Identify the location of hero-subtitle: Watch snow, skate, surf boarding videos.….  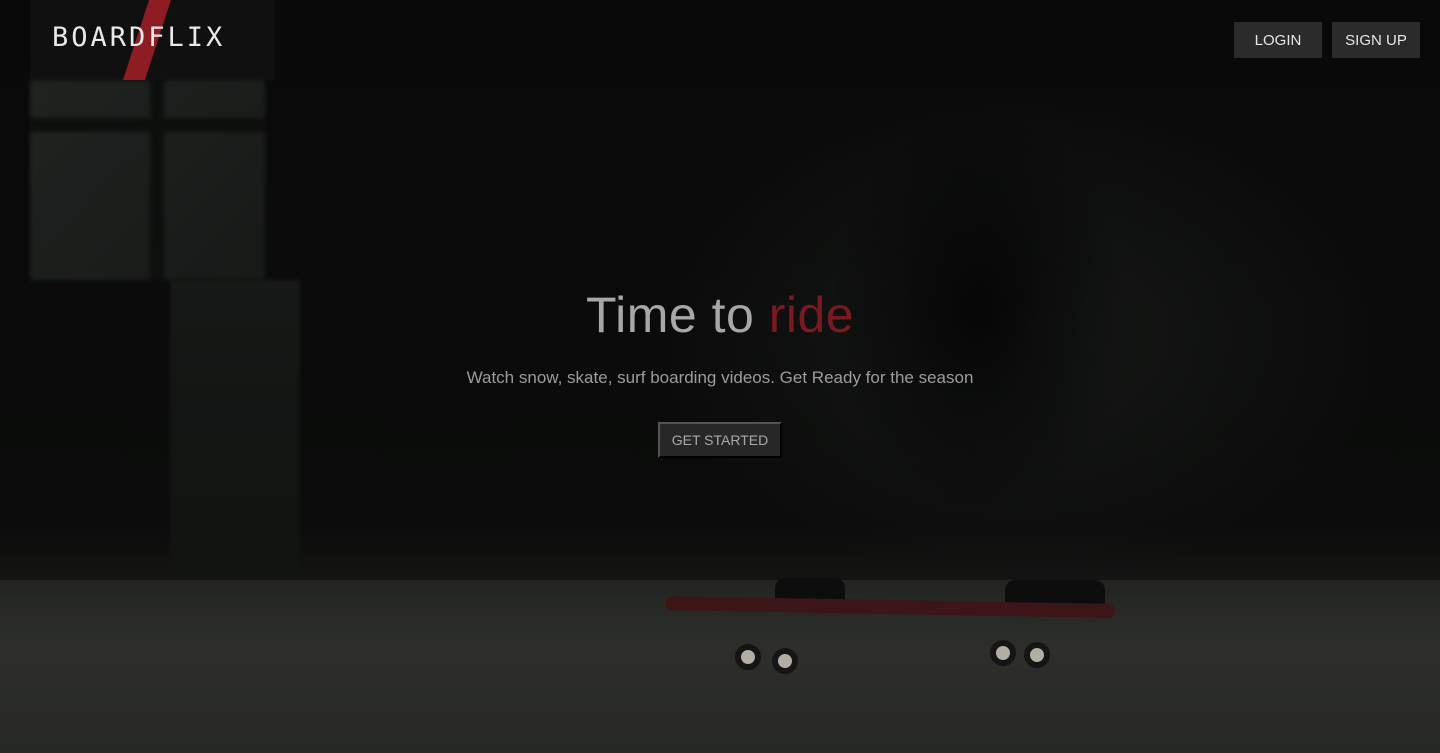
(720, 377).